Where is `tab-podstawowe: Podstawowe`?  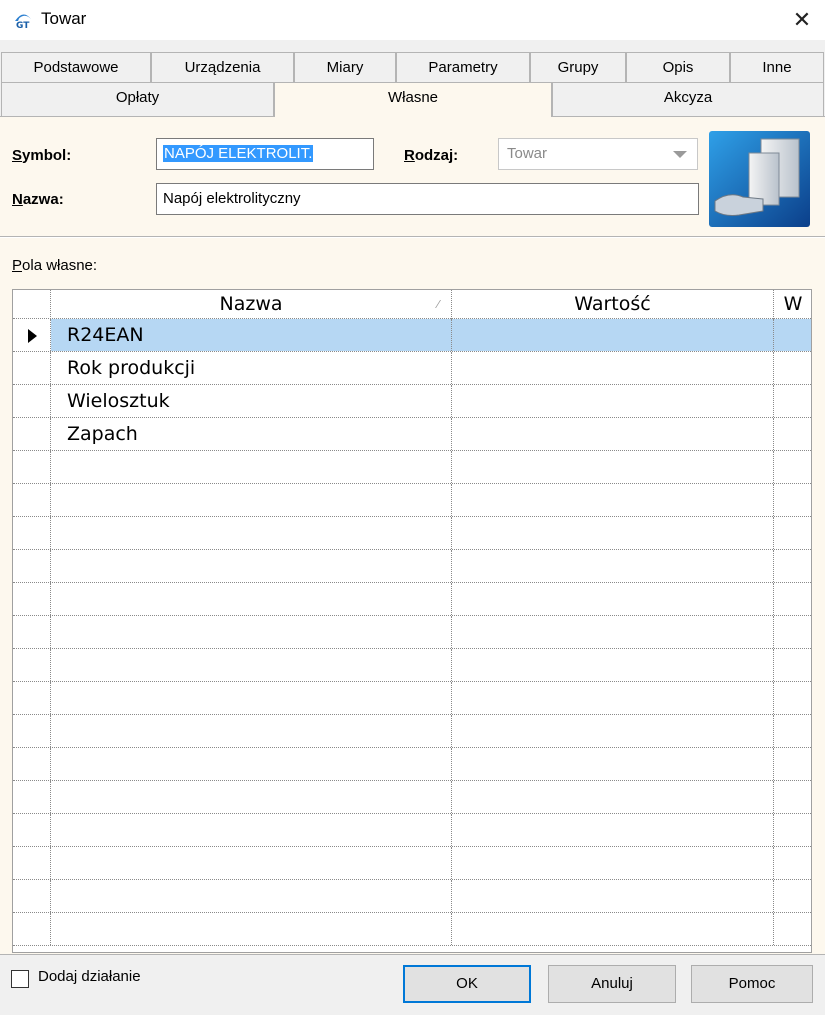 tab-podstawowe: Podstawowe is located at coordinates (76, 67).